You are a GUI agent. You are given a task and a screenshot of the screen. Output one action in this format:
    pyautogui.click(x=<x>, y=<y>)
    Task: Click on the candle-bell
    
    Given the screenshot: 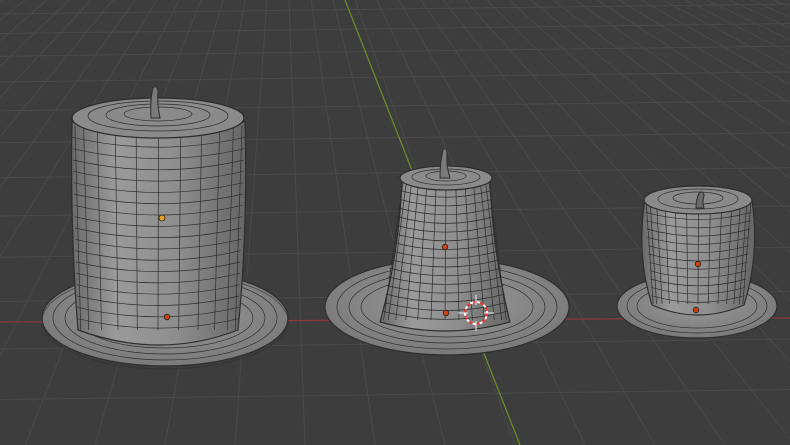 What is the action you would take?
    pyautogui.click(x=447, y=252)
    